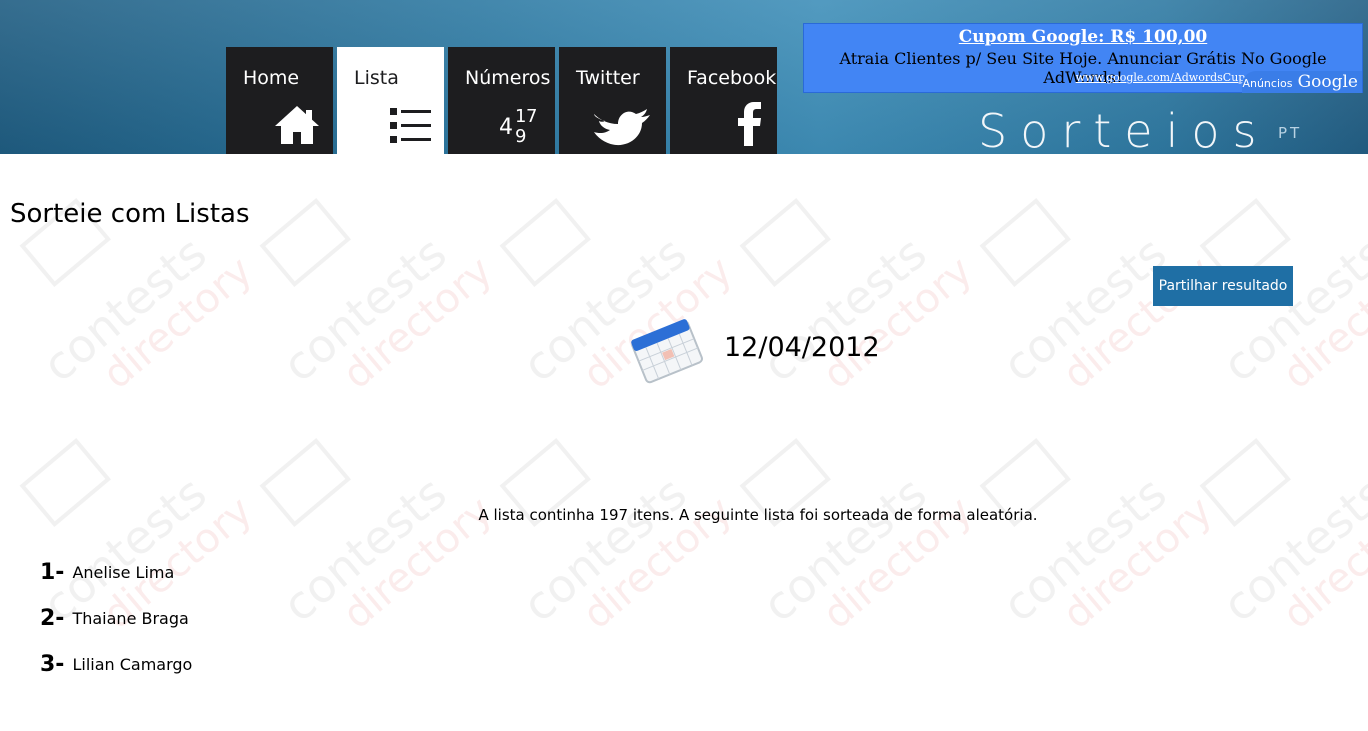 This screenshot has width=1368, height=731. Describe the element at coordinates (279, 100) in the screenshot. I see `tab-home: Home` at that location.